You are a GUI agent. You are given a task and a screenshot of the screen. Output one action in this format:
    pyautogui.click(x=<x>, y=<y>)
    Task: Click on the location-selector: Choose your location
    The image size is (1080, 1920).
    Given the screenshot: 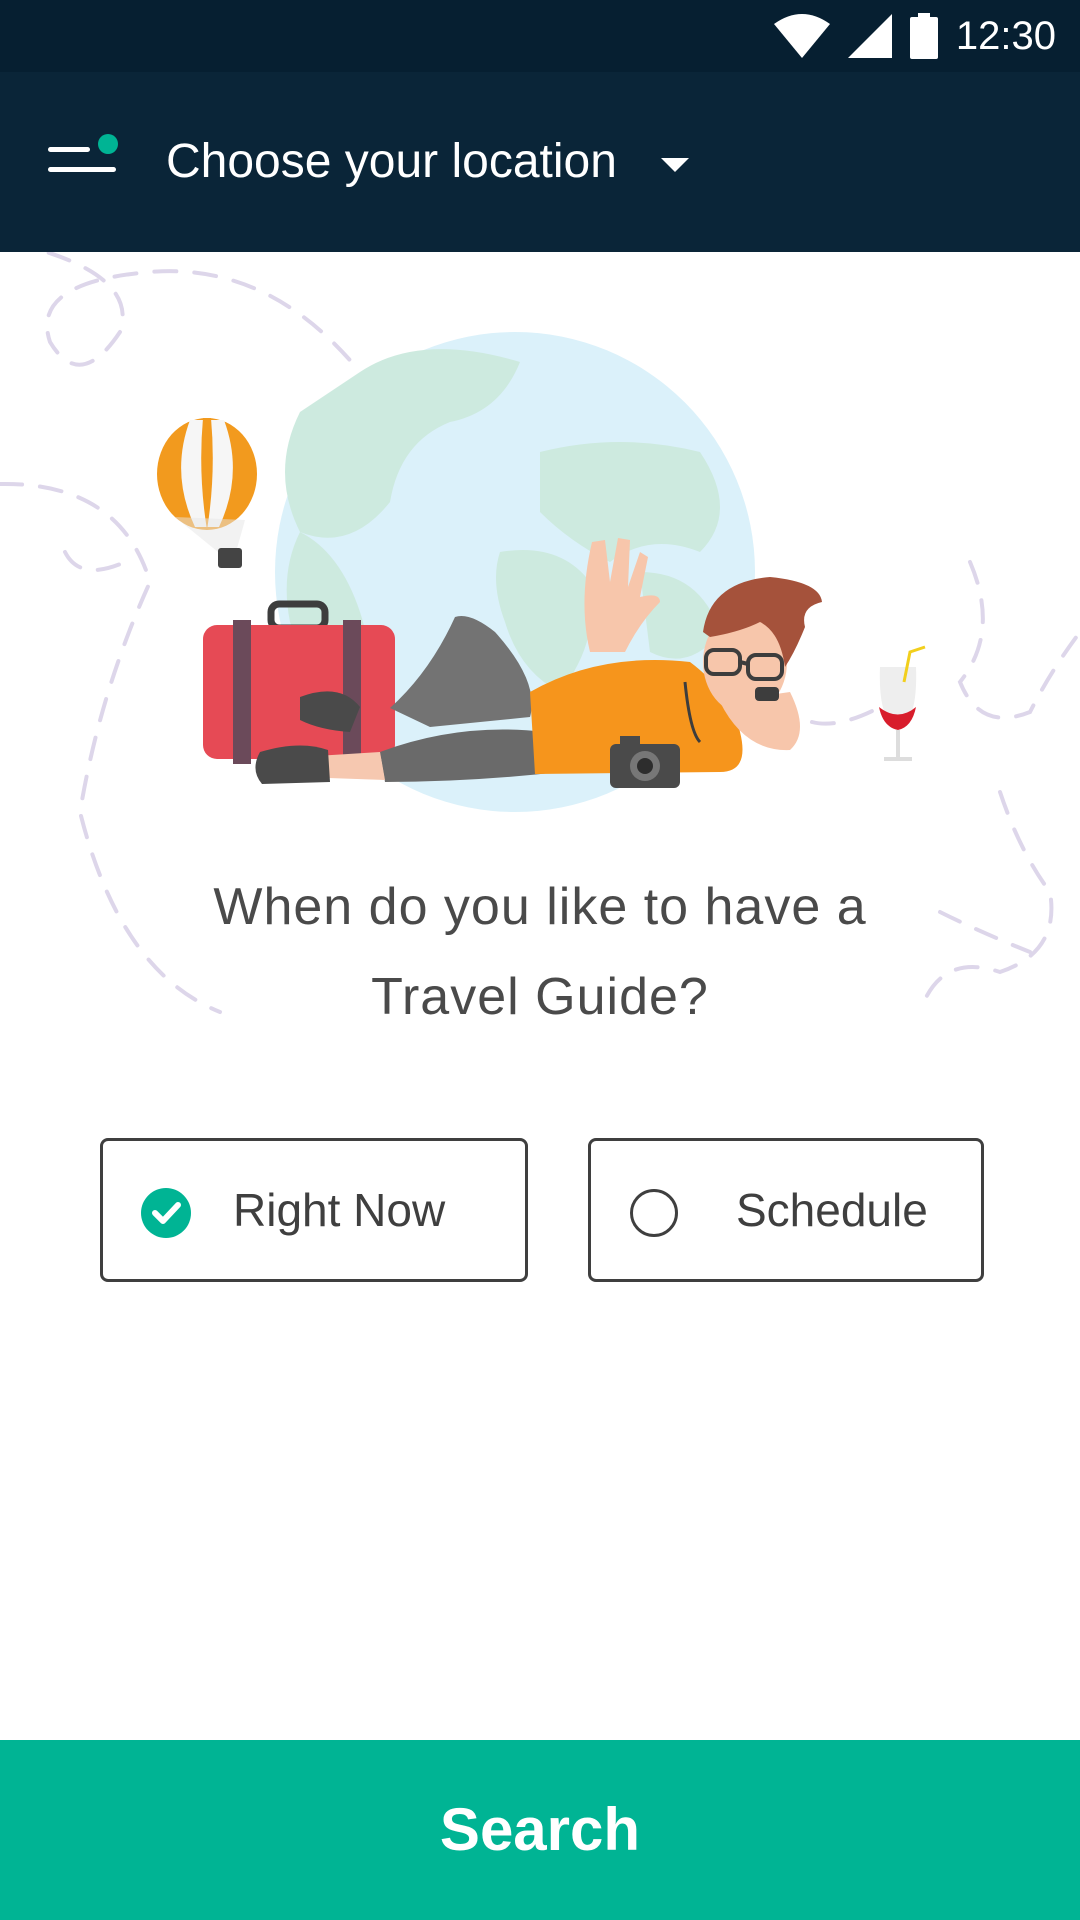 What is the action you would take?
    pyautogui.click(x=391, y=162)
    